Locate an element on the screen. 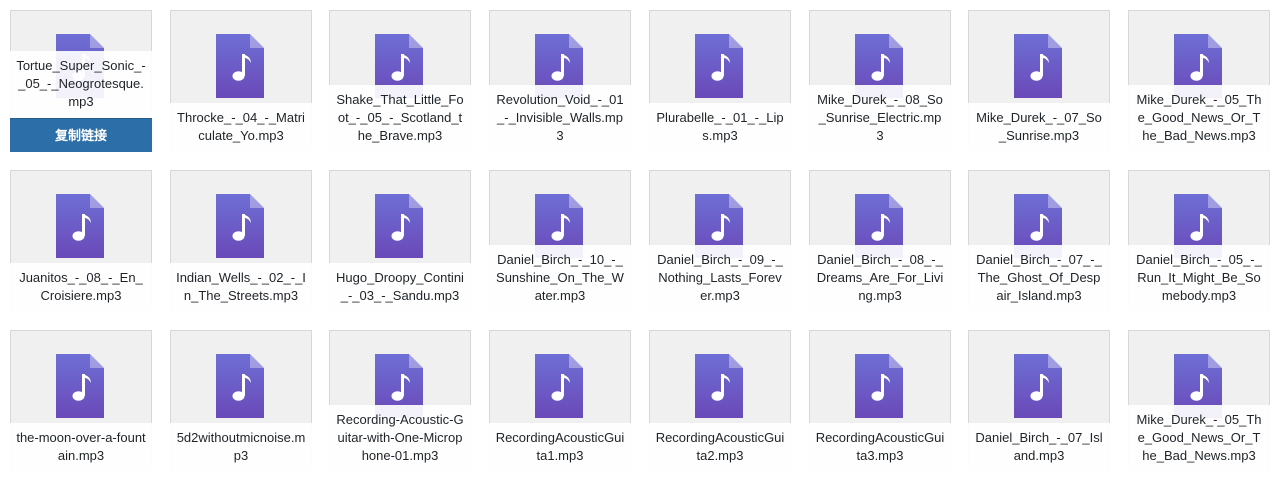 This screenshot has height=480, width=1280. attachment-filename: Juanitos_-_08_-_En_Croisiere.mp3 is located at coordinates (81, 287).